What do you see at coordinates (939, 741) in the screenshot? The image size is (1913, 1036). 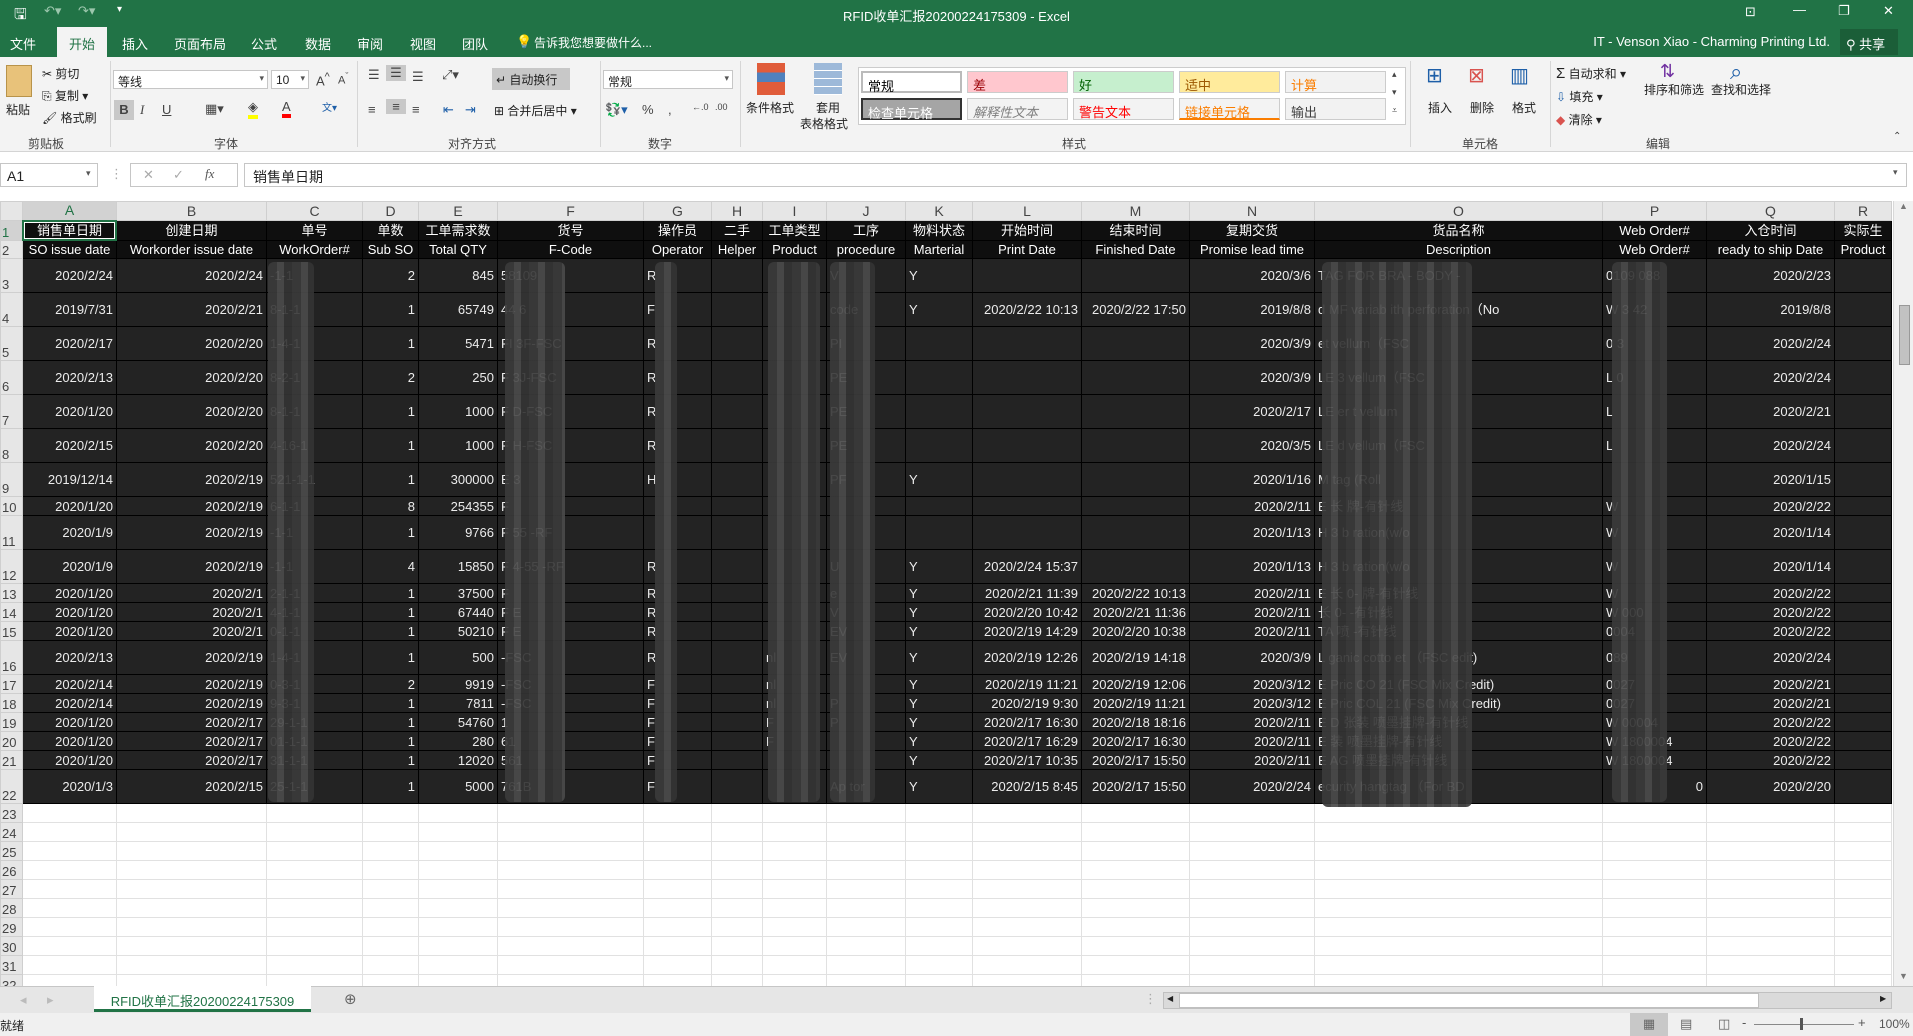 I see `cell-K20: Y` at bounding box center [939, 741].